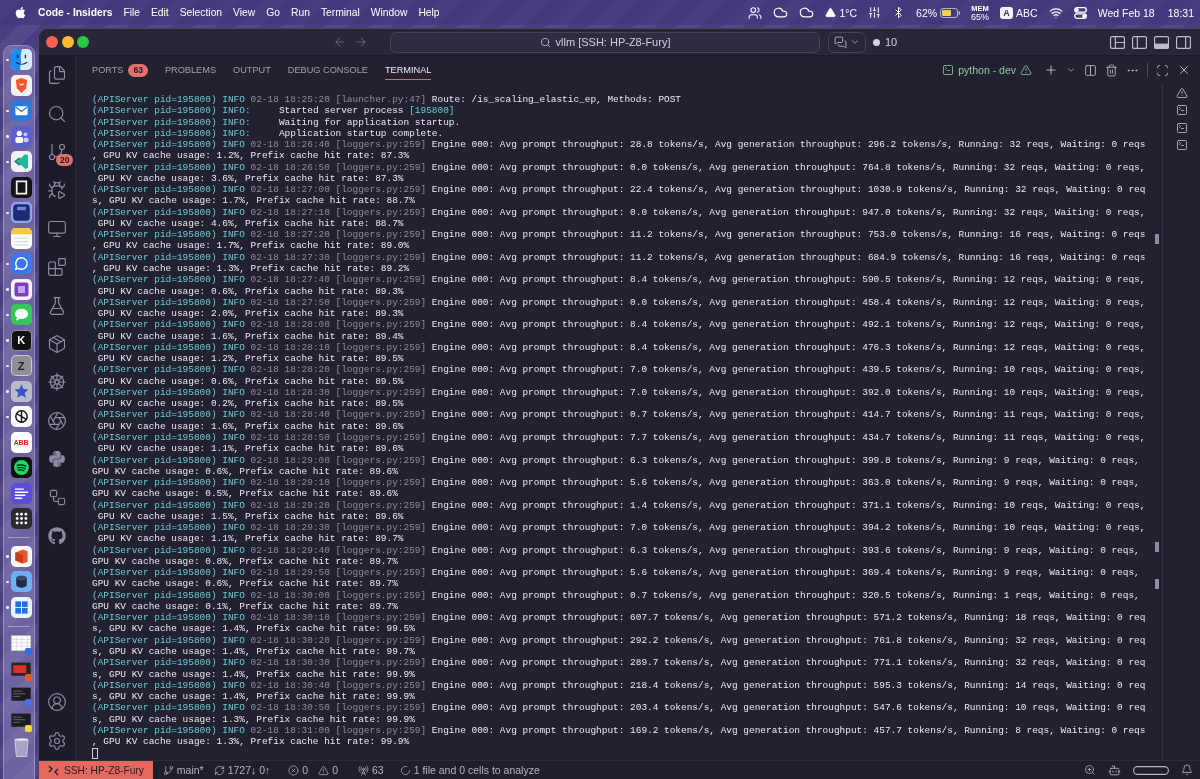 This screenshot has height=779, width=1200. I want to click on panel-tab: OUTPUT, so click(252, 70).